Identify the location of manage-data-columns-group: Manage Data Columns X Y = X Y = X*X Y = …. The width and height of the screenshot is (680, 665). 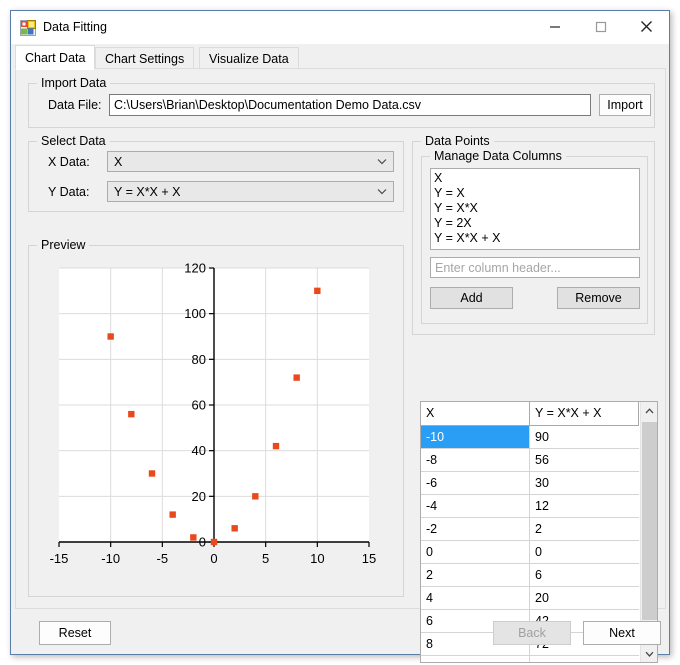
(534, 236).